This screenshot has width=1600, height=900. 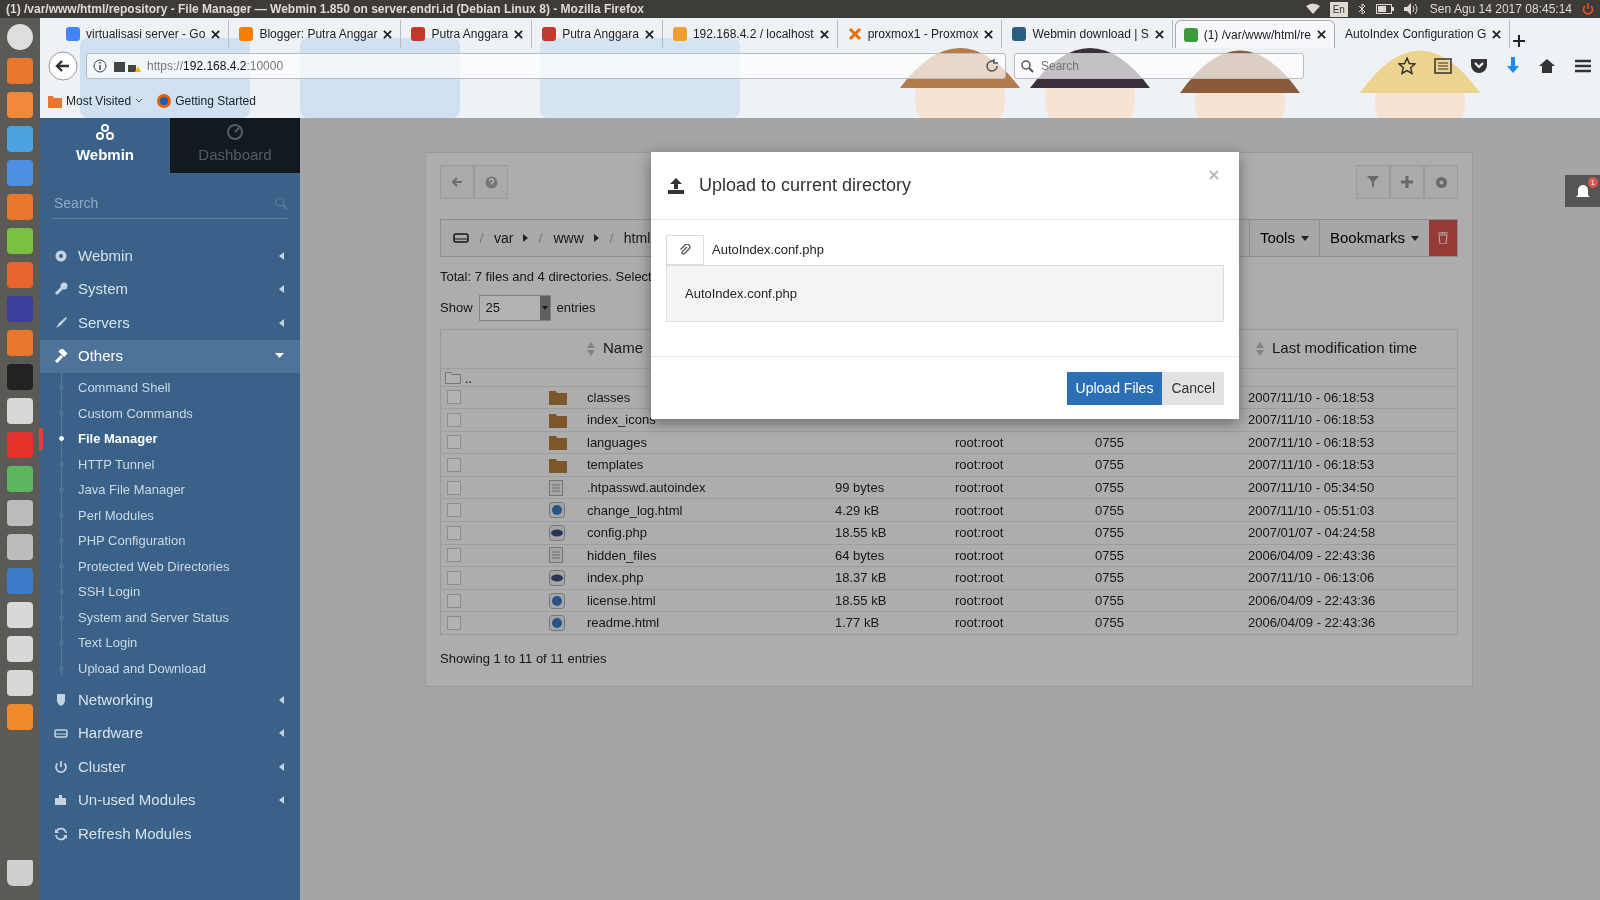 I want to click on file-name-link: readme.html, so click(x=711, y=623).